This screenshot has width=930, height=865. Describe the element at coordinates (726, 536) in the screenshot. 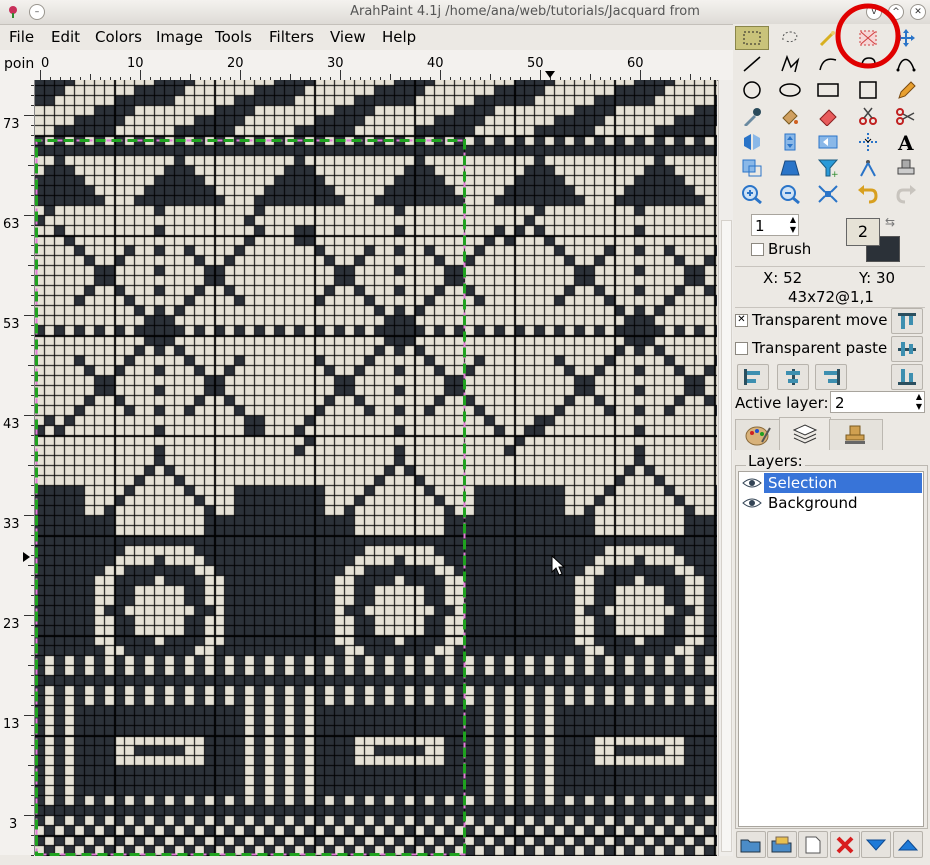

I see `scroll-thumb` at that location.